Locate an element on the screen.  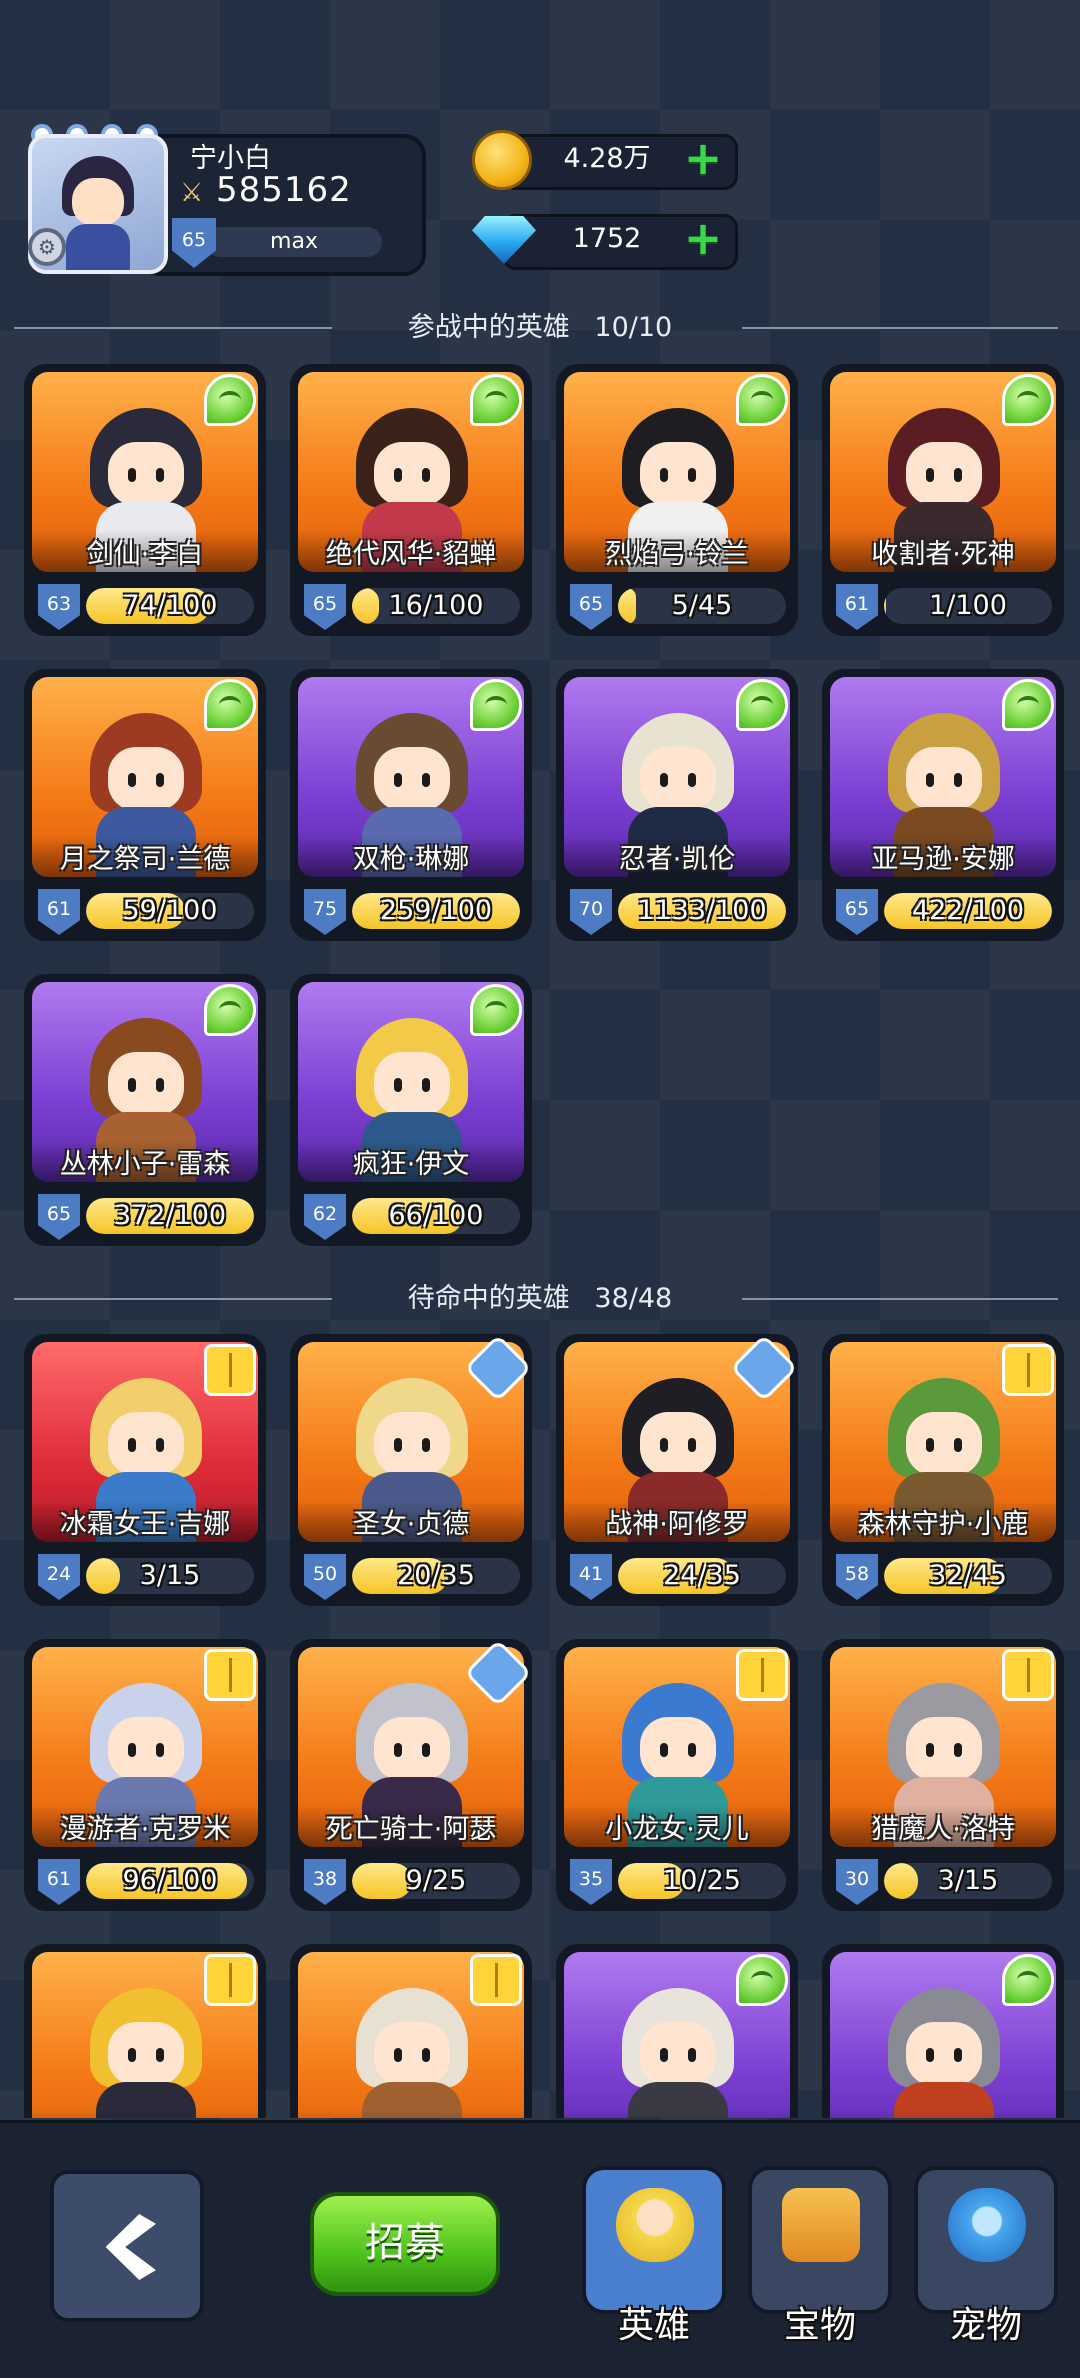
hero-shard-progress: 9/25 is located at coordinates (436, 1880).